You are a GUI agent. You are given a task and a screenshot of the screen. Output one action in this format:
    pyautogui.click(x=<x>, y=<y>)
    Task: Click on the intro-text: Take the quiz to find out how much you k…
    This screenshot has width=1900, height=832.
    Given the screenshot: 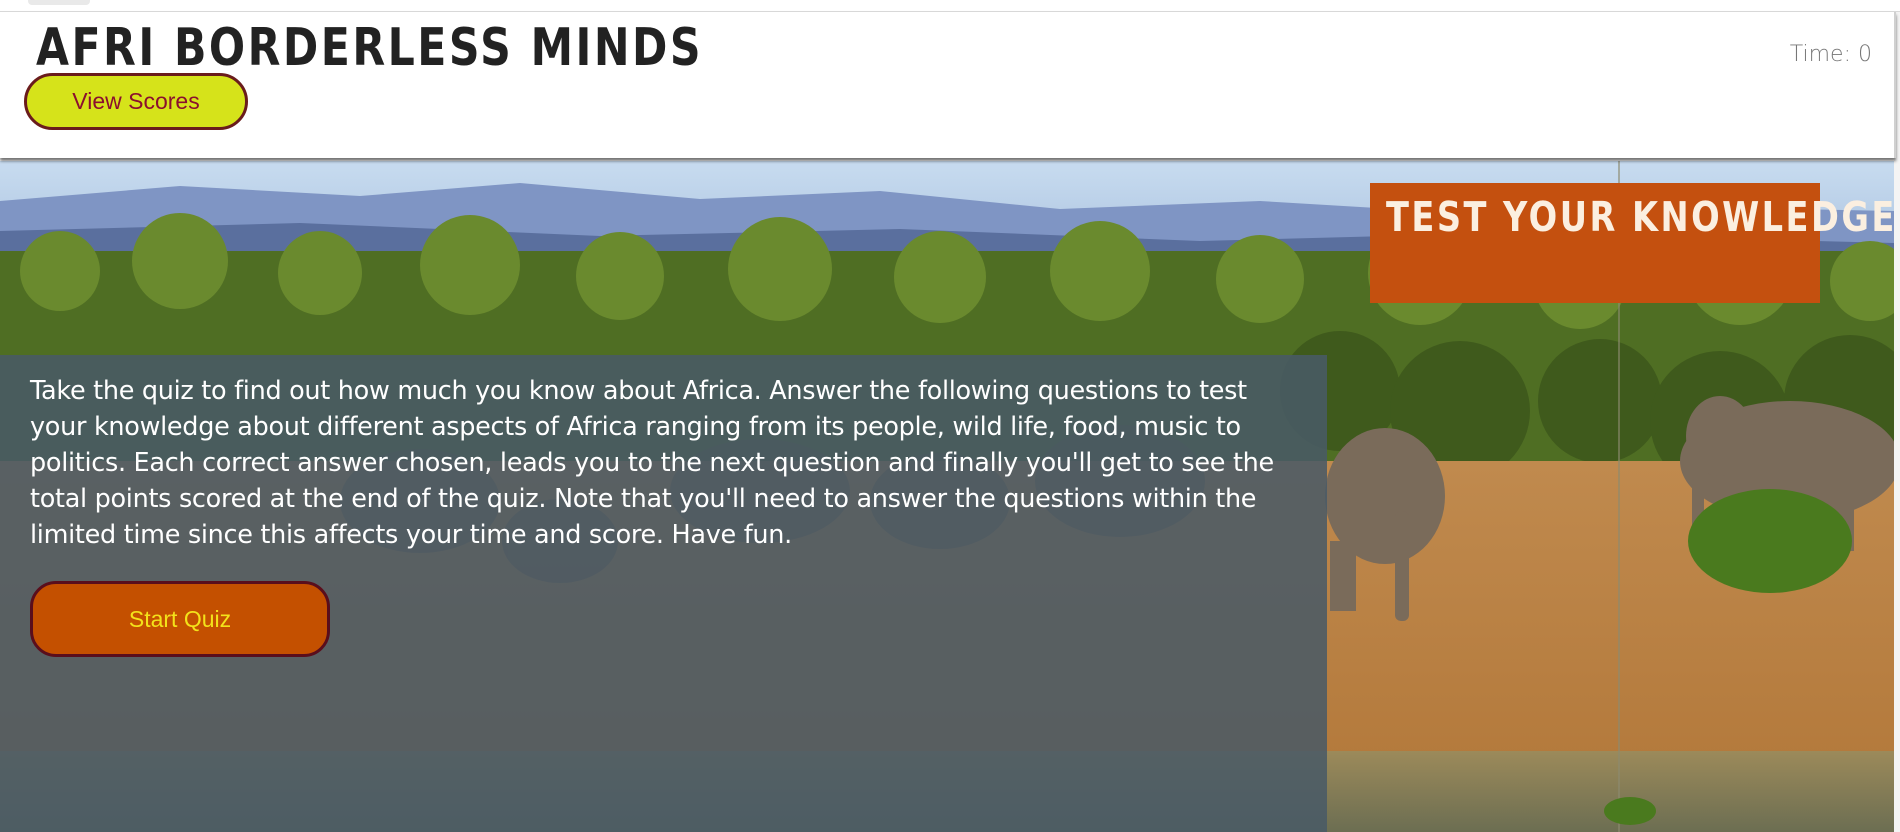 What is the action you would take?
    pyautogui.click(x=652, y=463)
    